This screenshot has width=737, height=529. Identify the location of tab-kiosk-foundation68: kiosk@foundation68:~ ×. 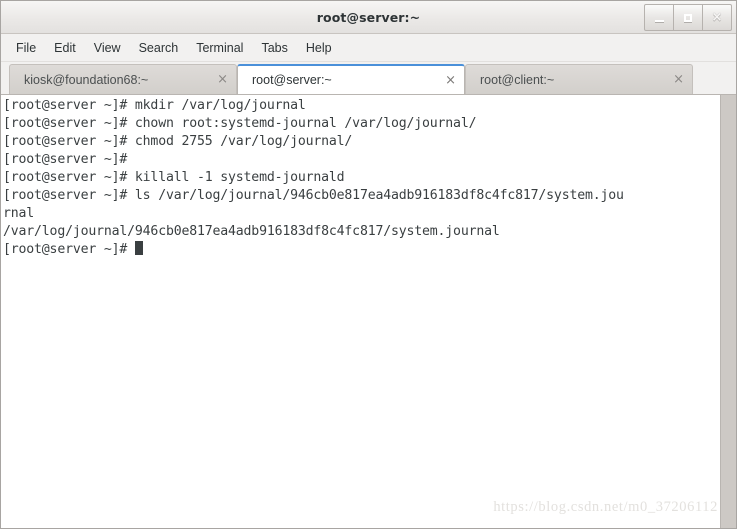
(123, 79).